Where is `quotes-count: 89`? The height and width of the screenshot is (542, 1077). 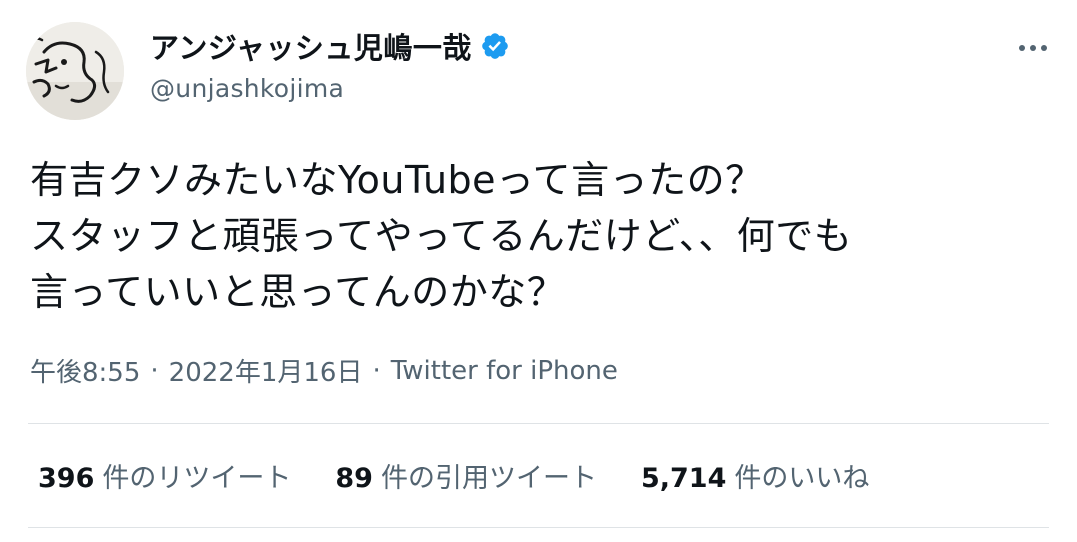 quotes-count: 89 is located at coordinates (354, 478).